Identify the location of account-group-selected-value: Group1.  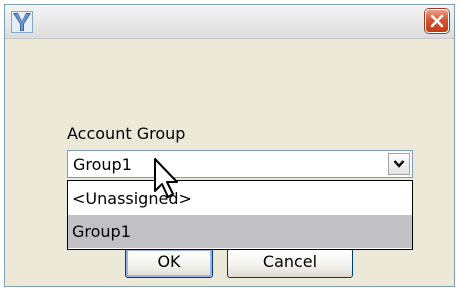
(102, 164).